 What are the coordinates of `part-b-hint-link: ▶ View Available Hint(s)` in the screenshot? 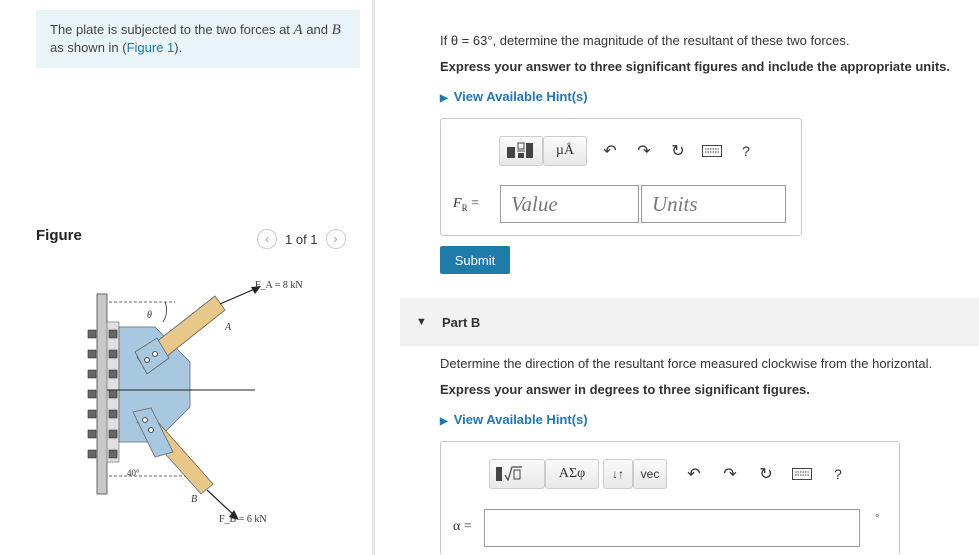 It's located at (514, 419).